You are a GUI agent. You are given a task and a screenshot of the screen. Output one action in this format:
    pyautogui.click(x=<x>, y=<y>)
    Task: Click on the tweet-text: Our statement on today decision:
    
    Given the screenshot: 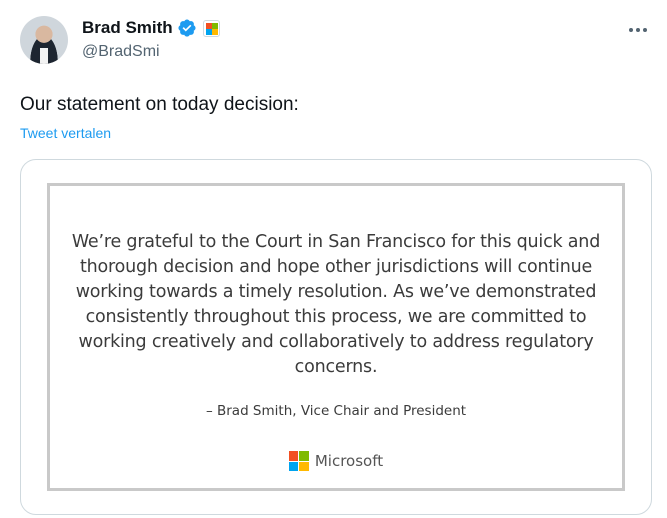 What is the action you would take?
    pyautogui.click(x=159, y=104)
    